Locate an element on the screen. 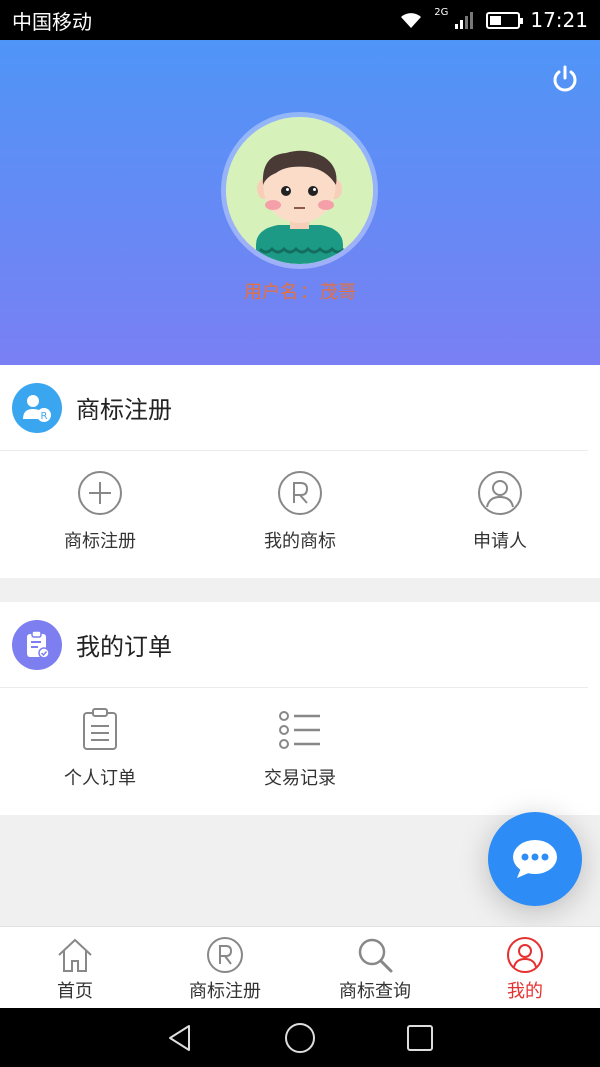  status-icons: 2G 17:21 is located at coordinates (493, 19).